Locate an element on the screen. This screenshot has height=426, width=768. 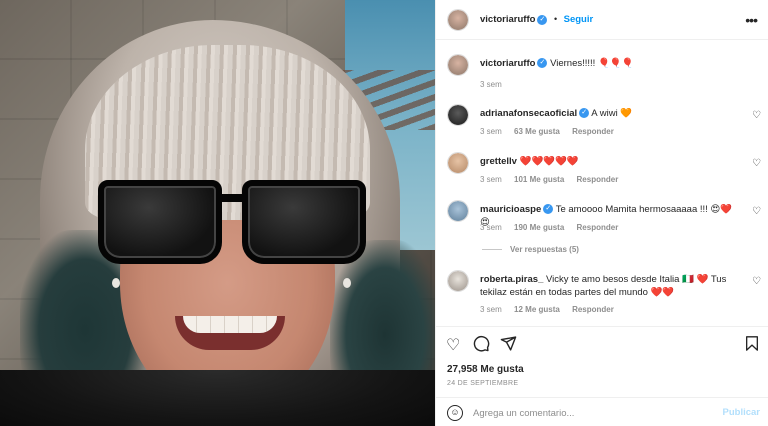
photo-smile is located at coordinates (230, 333).